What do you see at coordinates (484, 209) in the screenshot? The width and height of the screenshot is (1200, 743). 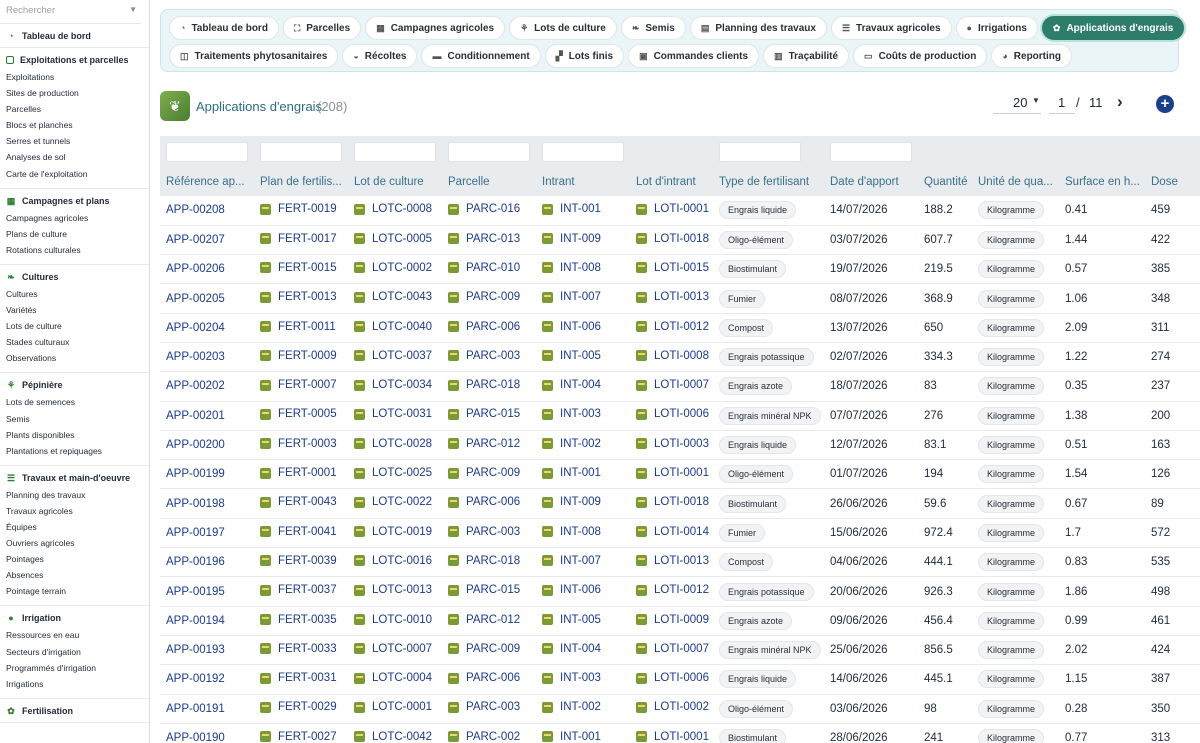 I see `related-record: PARC-016` at bounding box center [484, 209].